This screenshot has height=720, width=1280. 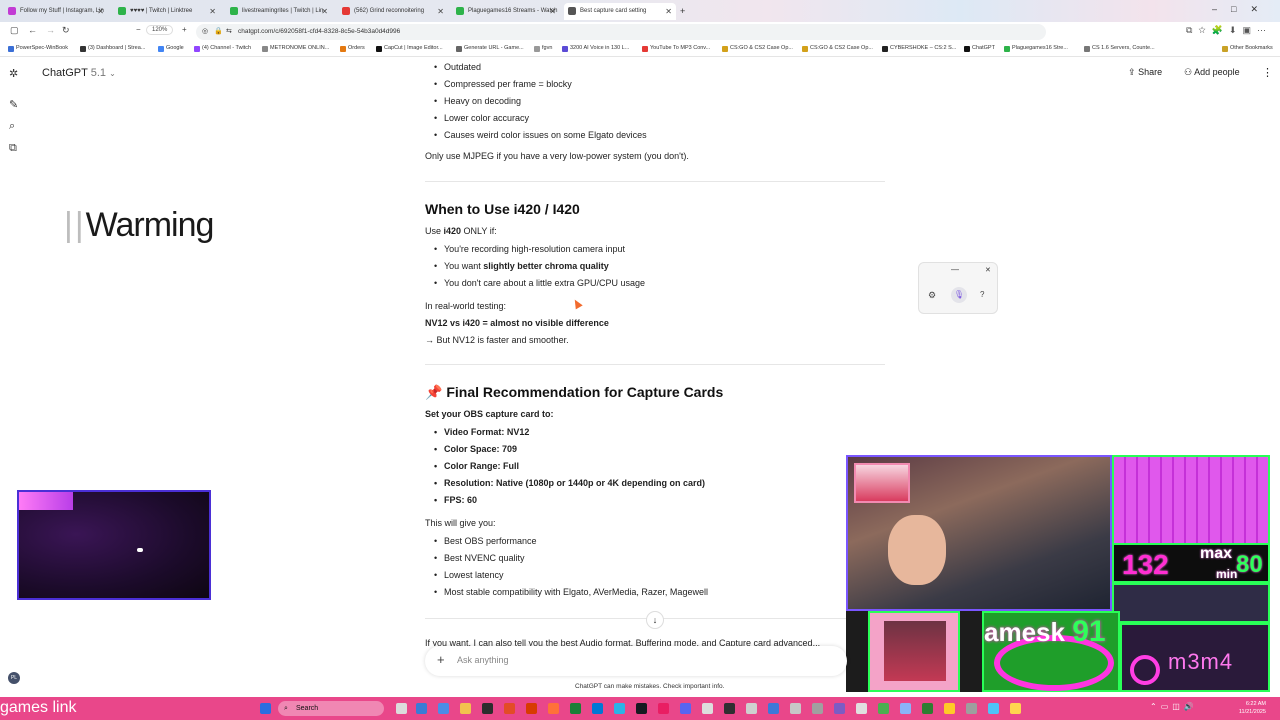 I want to click on help-icon: ?, so click(x=982, y=294).